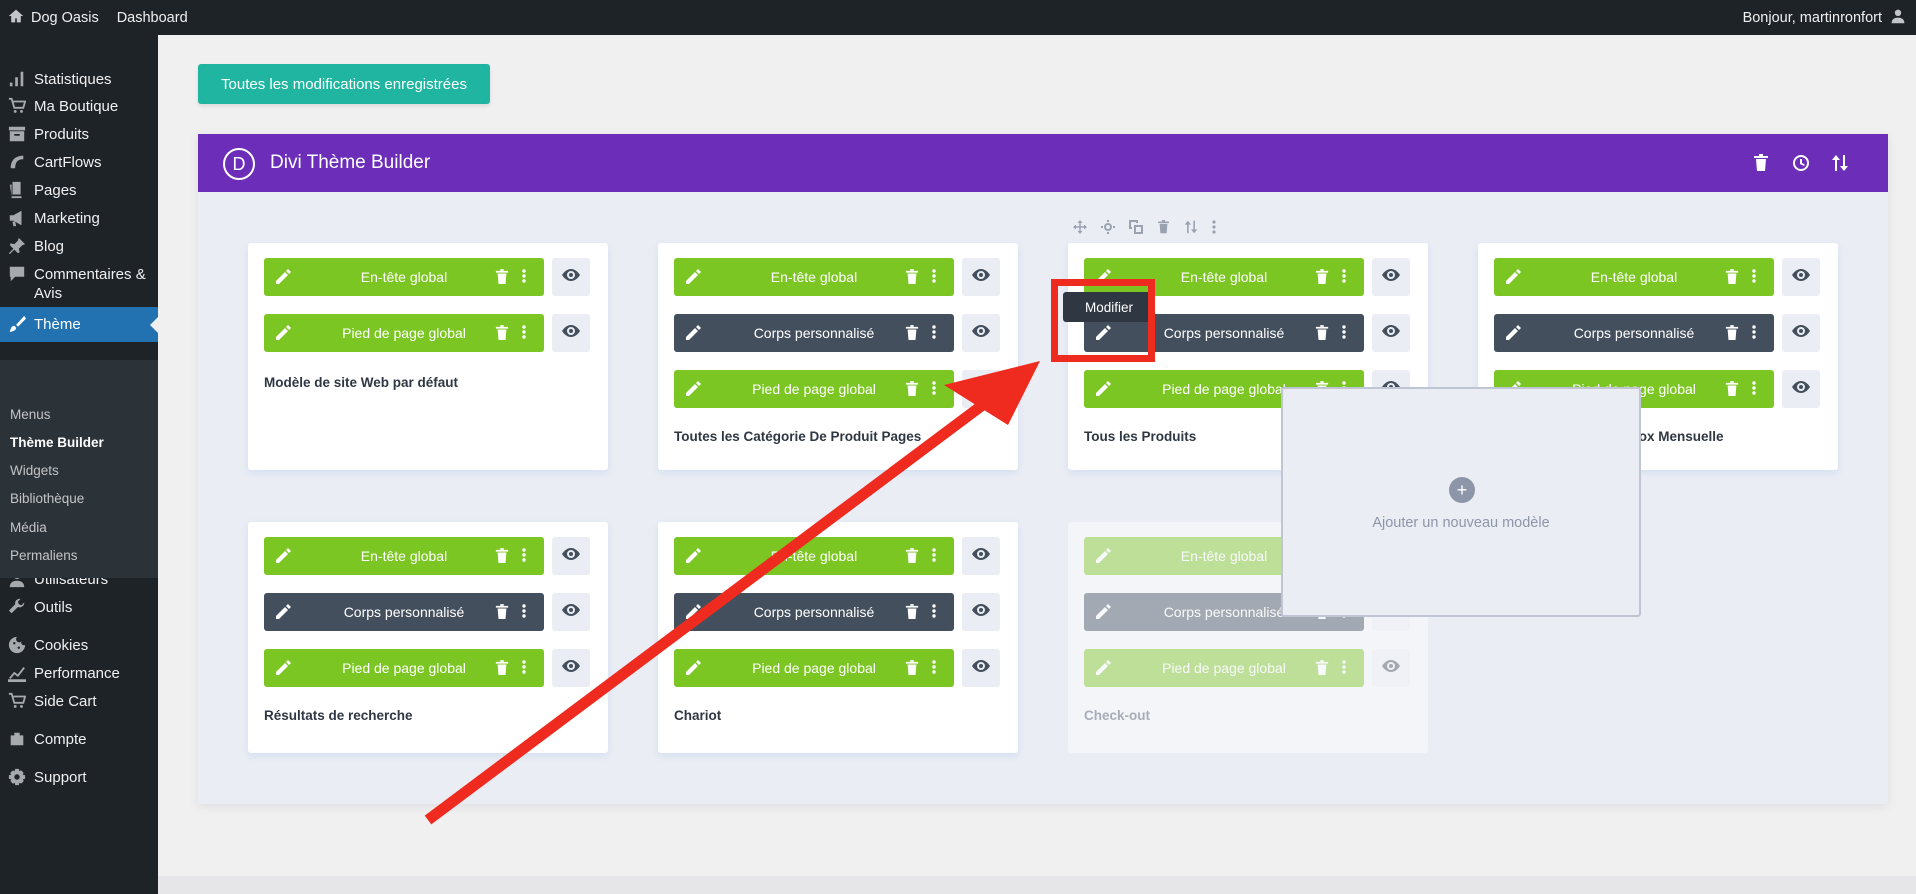 This screenshot has height=894, width=1916. What do you see at coordinates (79, 106) in the screenshot?
I see `sidebar-item-ma-boutique: Ma Boutique` at bounding box center [79, 106].